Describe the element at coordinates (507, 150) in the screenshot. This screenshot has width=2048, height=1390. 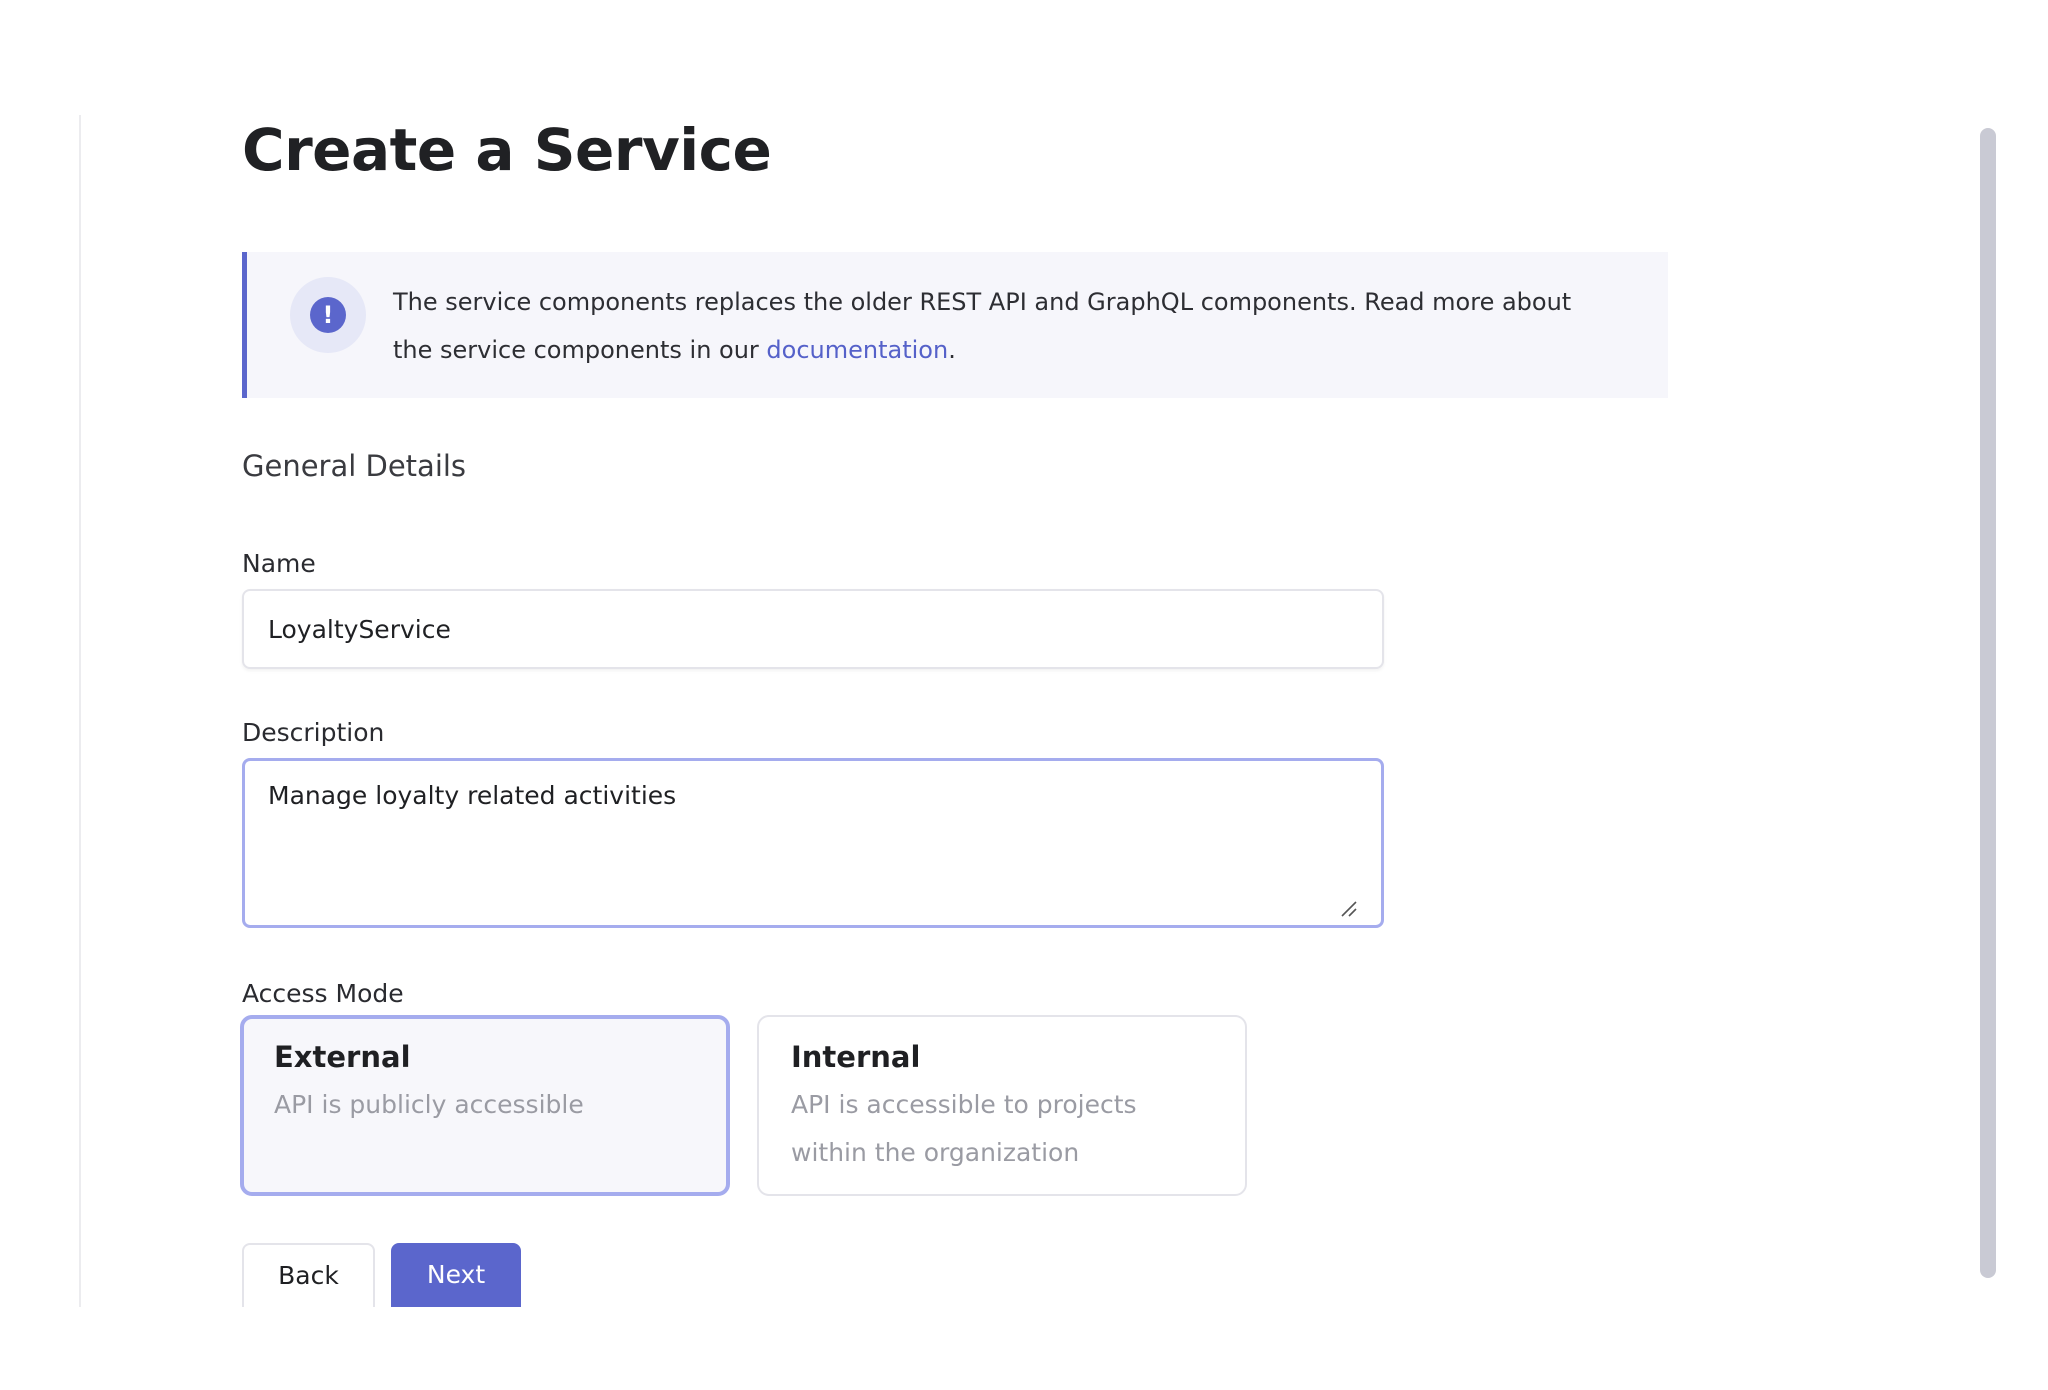
I see `page-title: Create a Service` at that location.